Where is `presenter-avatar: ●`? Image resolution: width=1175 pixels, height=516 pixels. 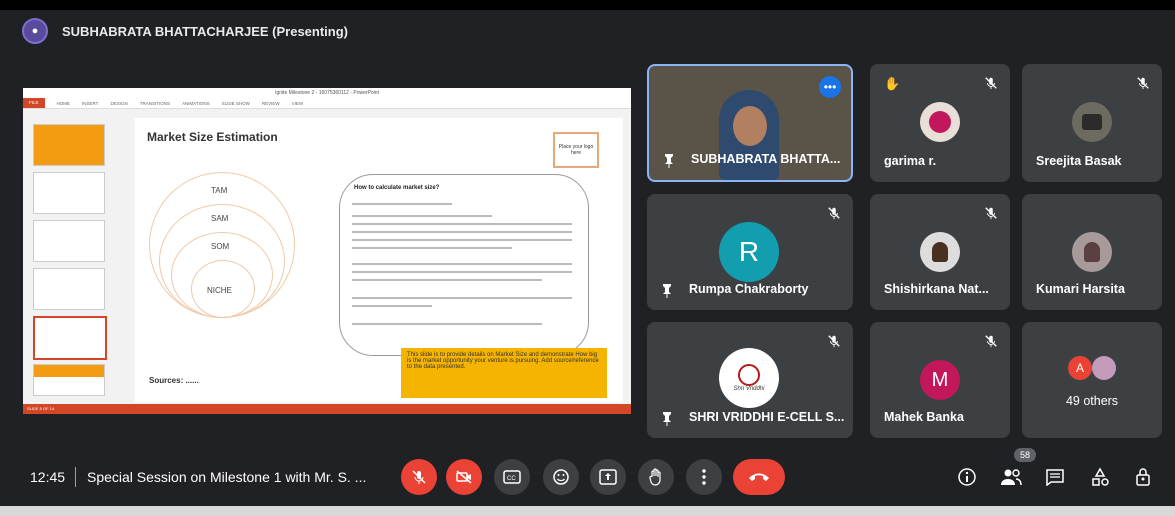 presenter-avatar: ● is located at coordinates (35, 31).